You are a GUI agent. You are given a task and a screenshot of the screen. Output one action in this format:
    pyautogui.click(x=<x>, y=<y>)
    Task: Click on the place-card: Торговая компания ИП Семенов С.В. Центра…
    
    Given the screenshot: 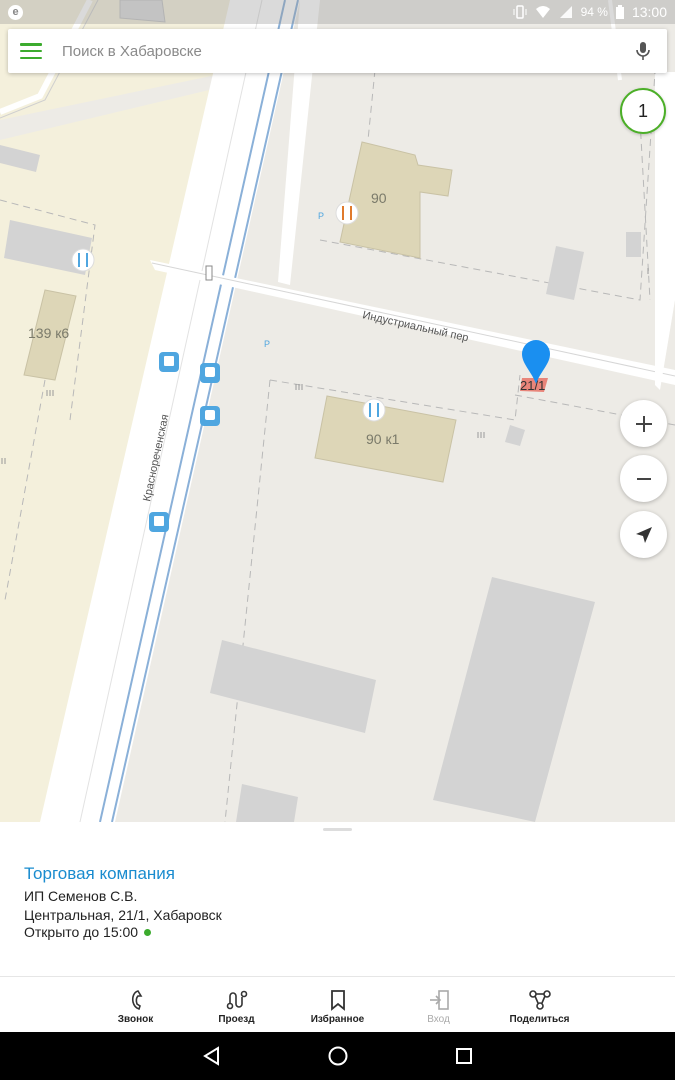 What is the action you would take?
    pyautogui.click(x=337, y=899)
    